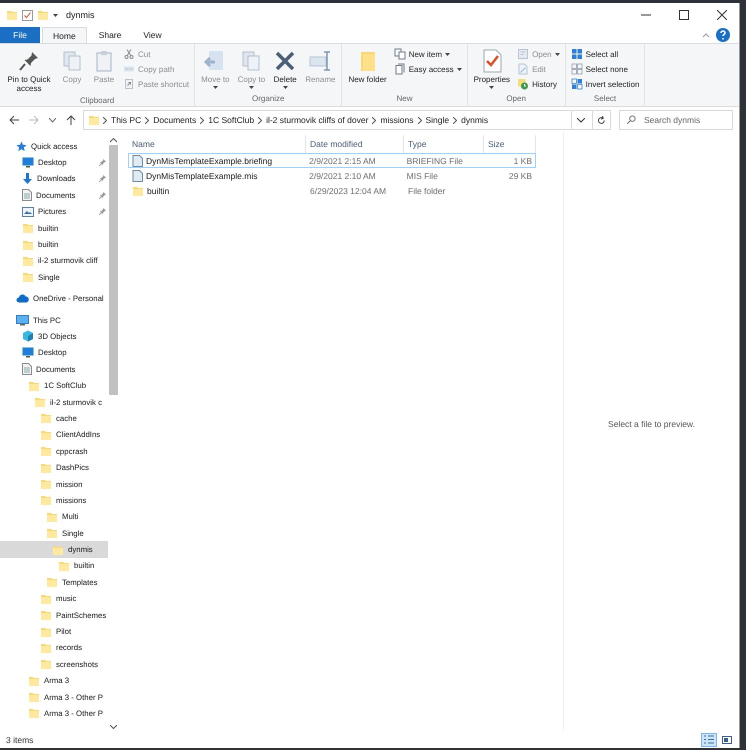 The width and height of the screenshot is (746, 750). Describe the element at coordinates (684, 15) in the screenshot. I see `maximize-icon` at that location.